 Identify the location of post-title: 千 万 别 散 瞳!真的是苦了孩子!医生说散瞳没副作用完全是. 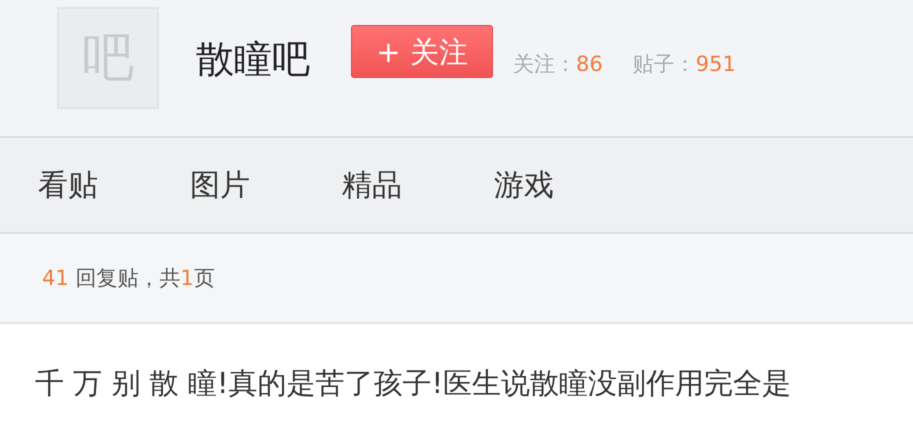
(413, 383).